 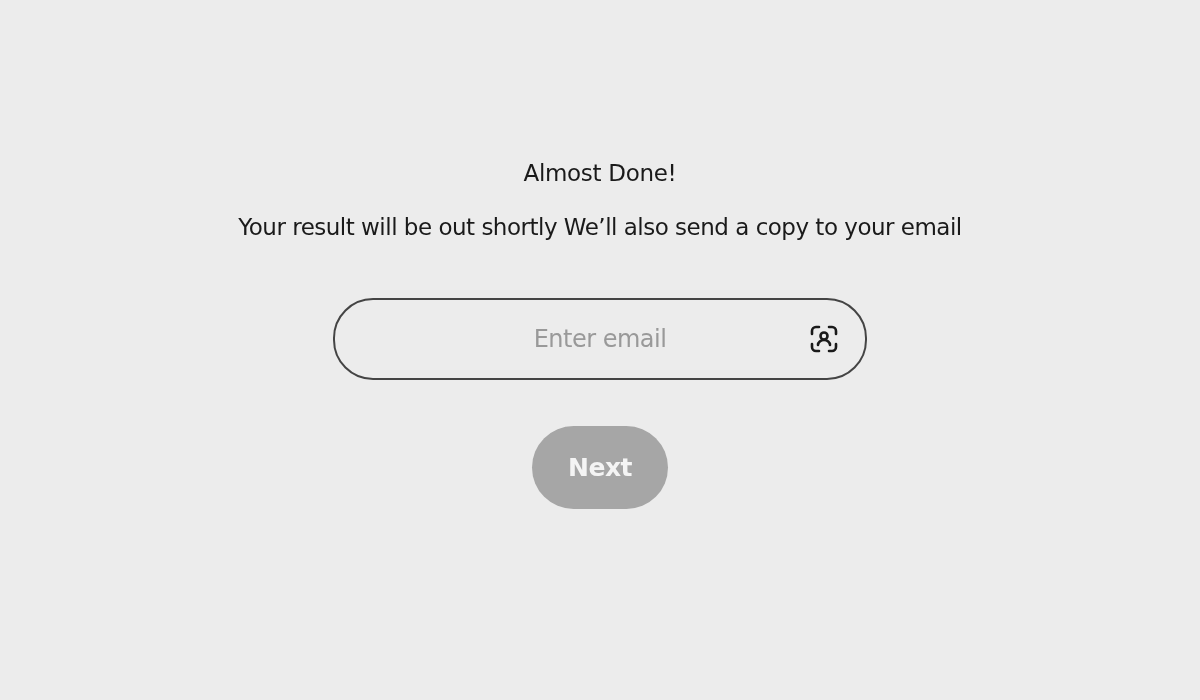 I want to click on face-scan-icon, so click(x=824, y=339).